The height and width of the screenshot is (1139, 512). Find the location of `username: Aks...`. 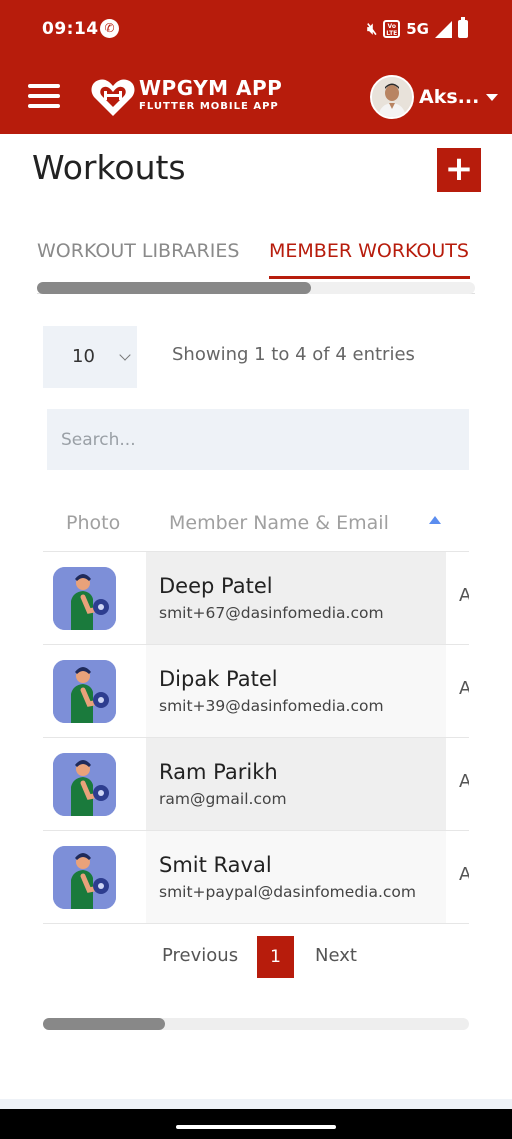

username: Aks... is located at coordinates (449, 97).